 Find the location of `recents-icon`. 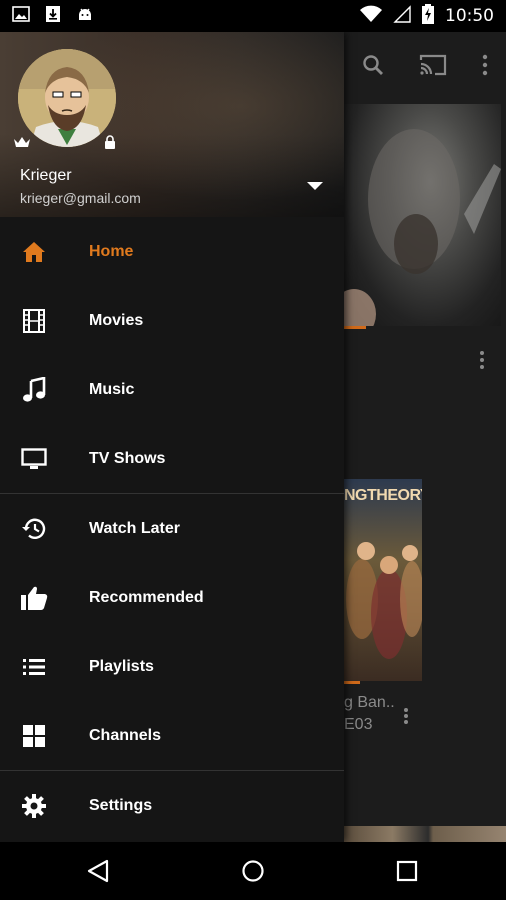

recents-icon is located at coordinates (407, 871).